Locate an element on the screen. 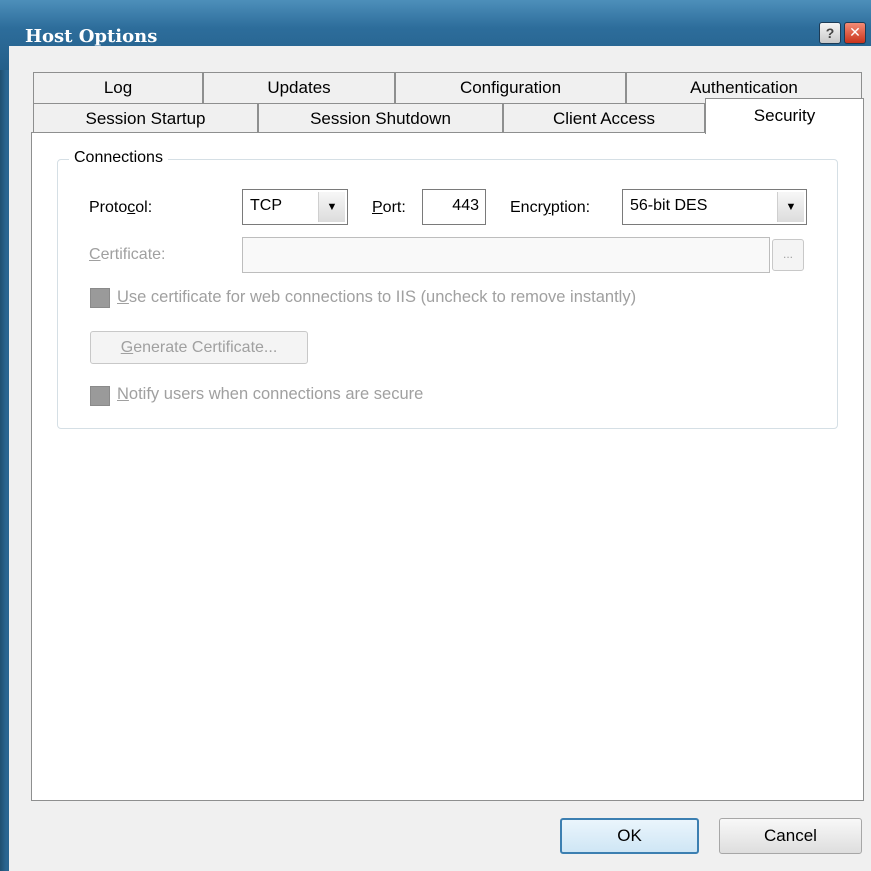  certificate-label: Certificate: is located at coordinates (127, 254).